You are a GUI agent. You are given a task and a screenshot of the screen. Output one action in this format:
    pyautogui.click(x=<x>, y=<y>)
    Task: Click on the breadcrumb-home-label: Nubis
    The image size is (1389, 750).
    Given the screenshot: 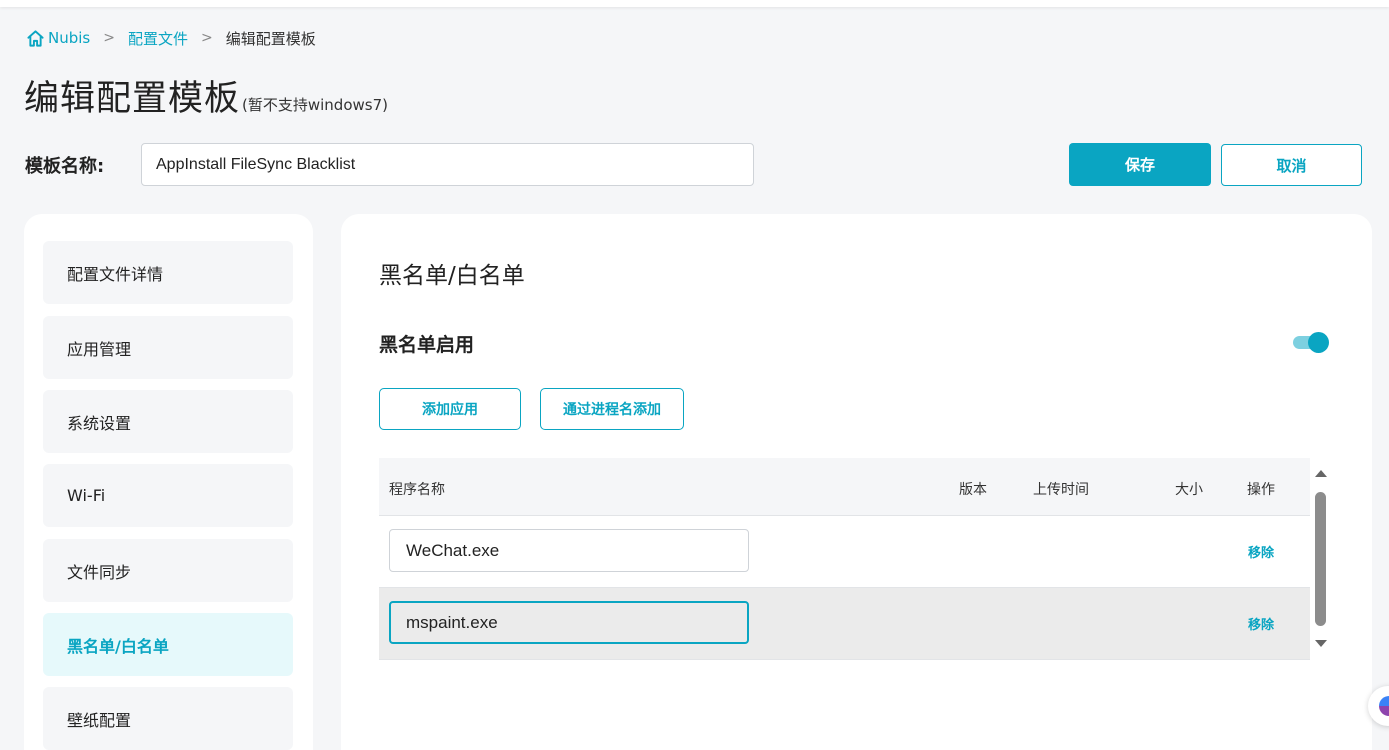 What is the action you would take?
    pyautogui.click(x=69, y=38)
    